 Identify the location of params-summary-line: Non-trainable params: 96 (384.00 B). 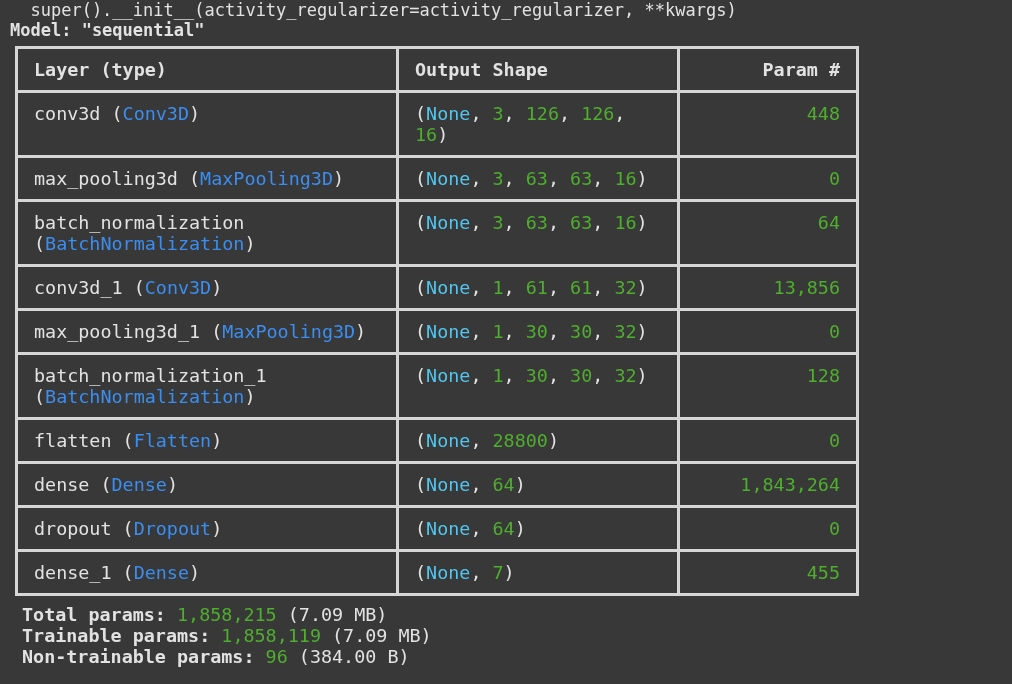
(216, 656).